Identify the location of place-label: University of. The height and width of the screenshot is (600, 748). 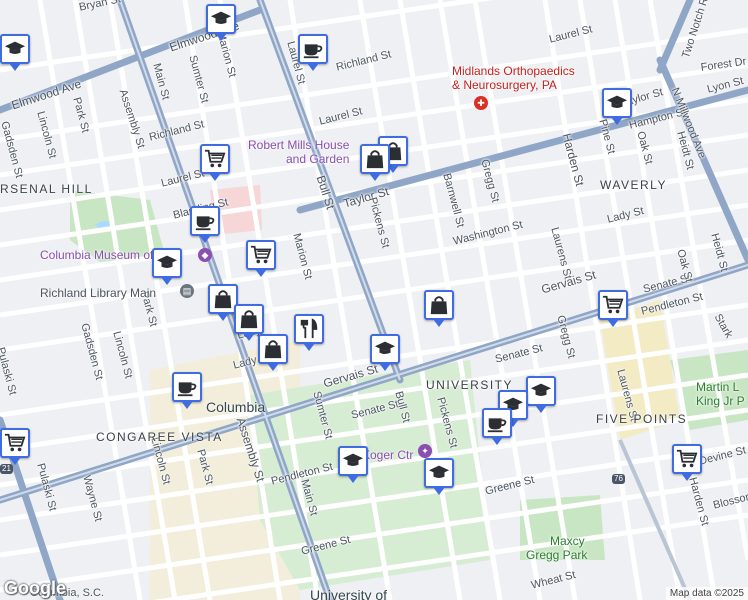
(348, 594).